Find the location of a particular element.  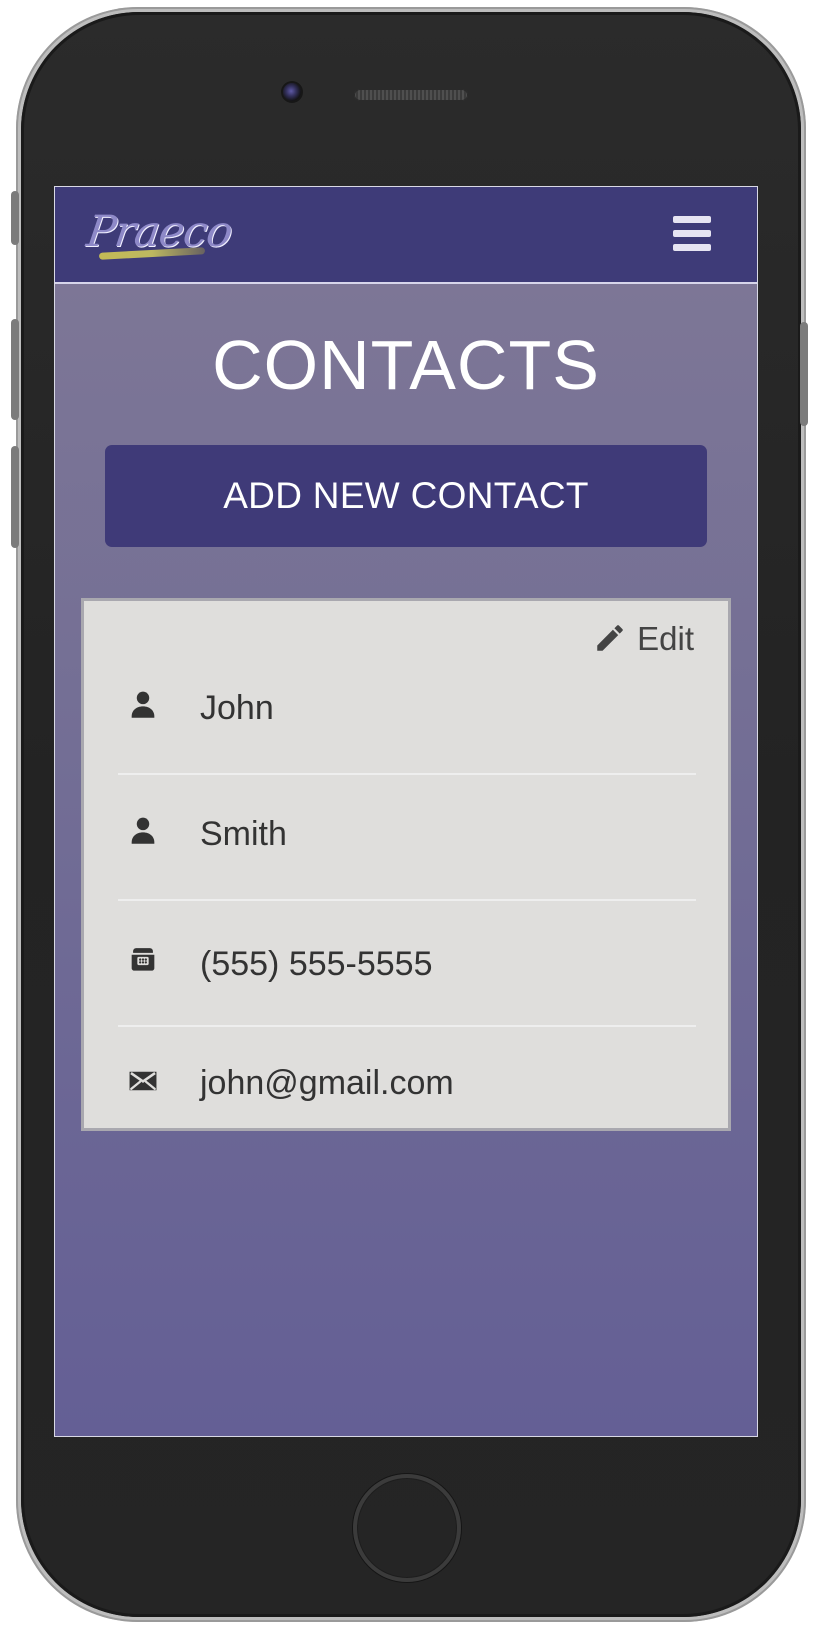

volume-button-top is located at coordinates (15, 218).